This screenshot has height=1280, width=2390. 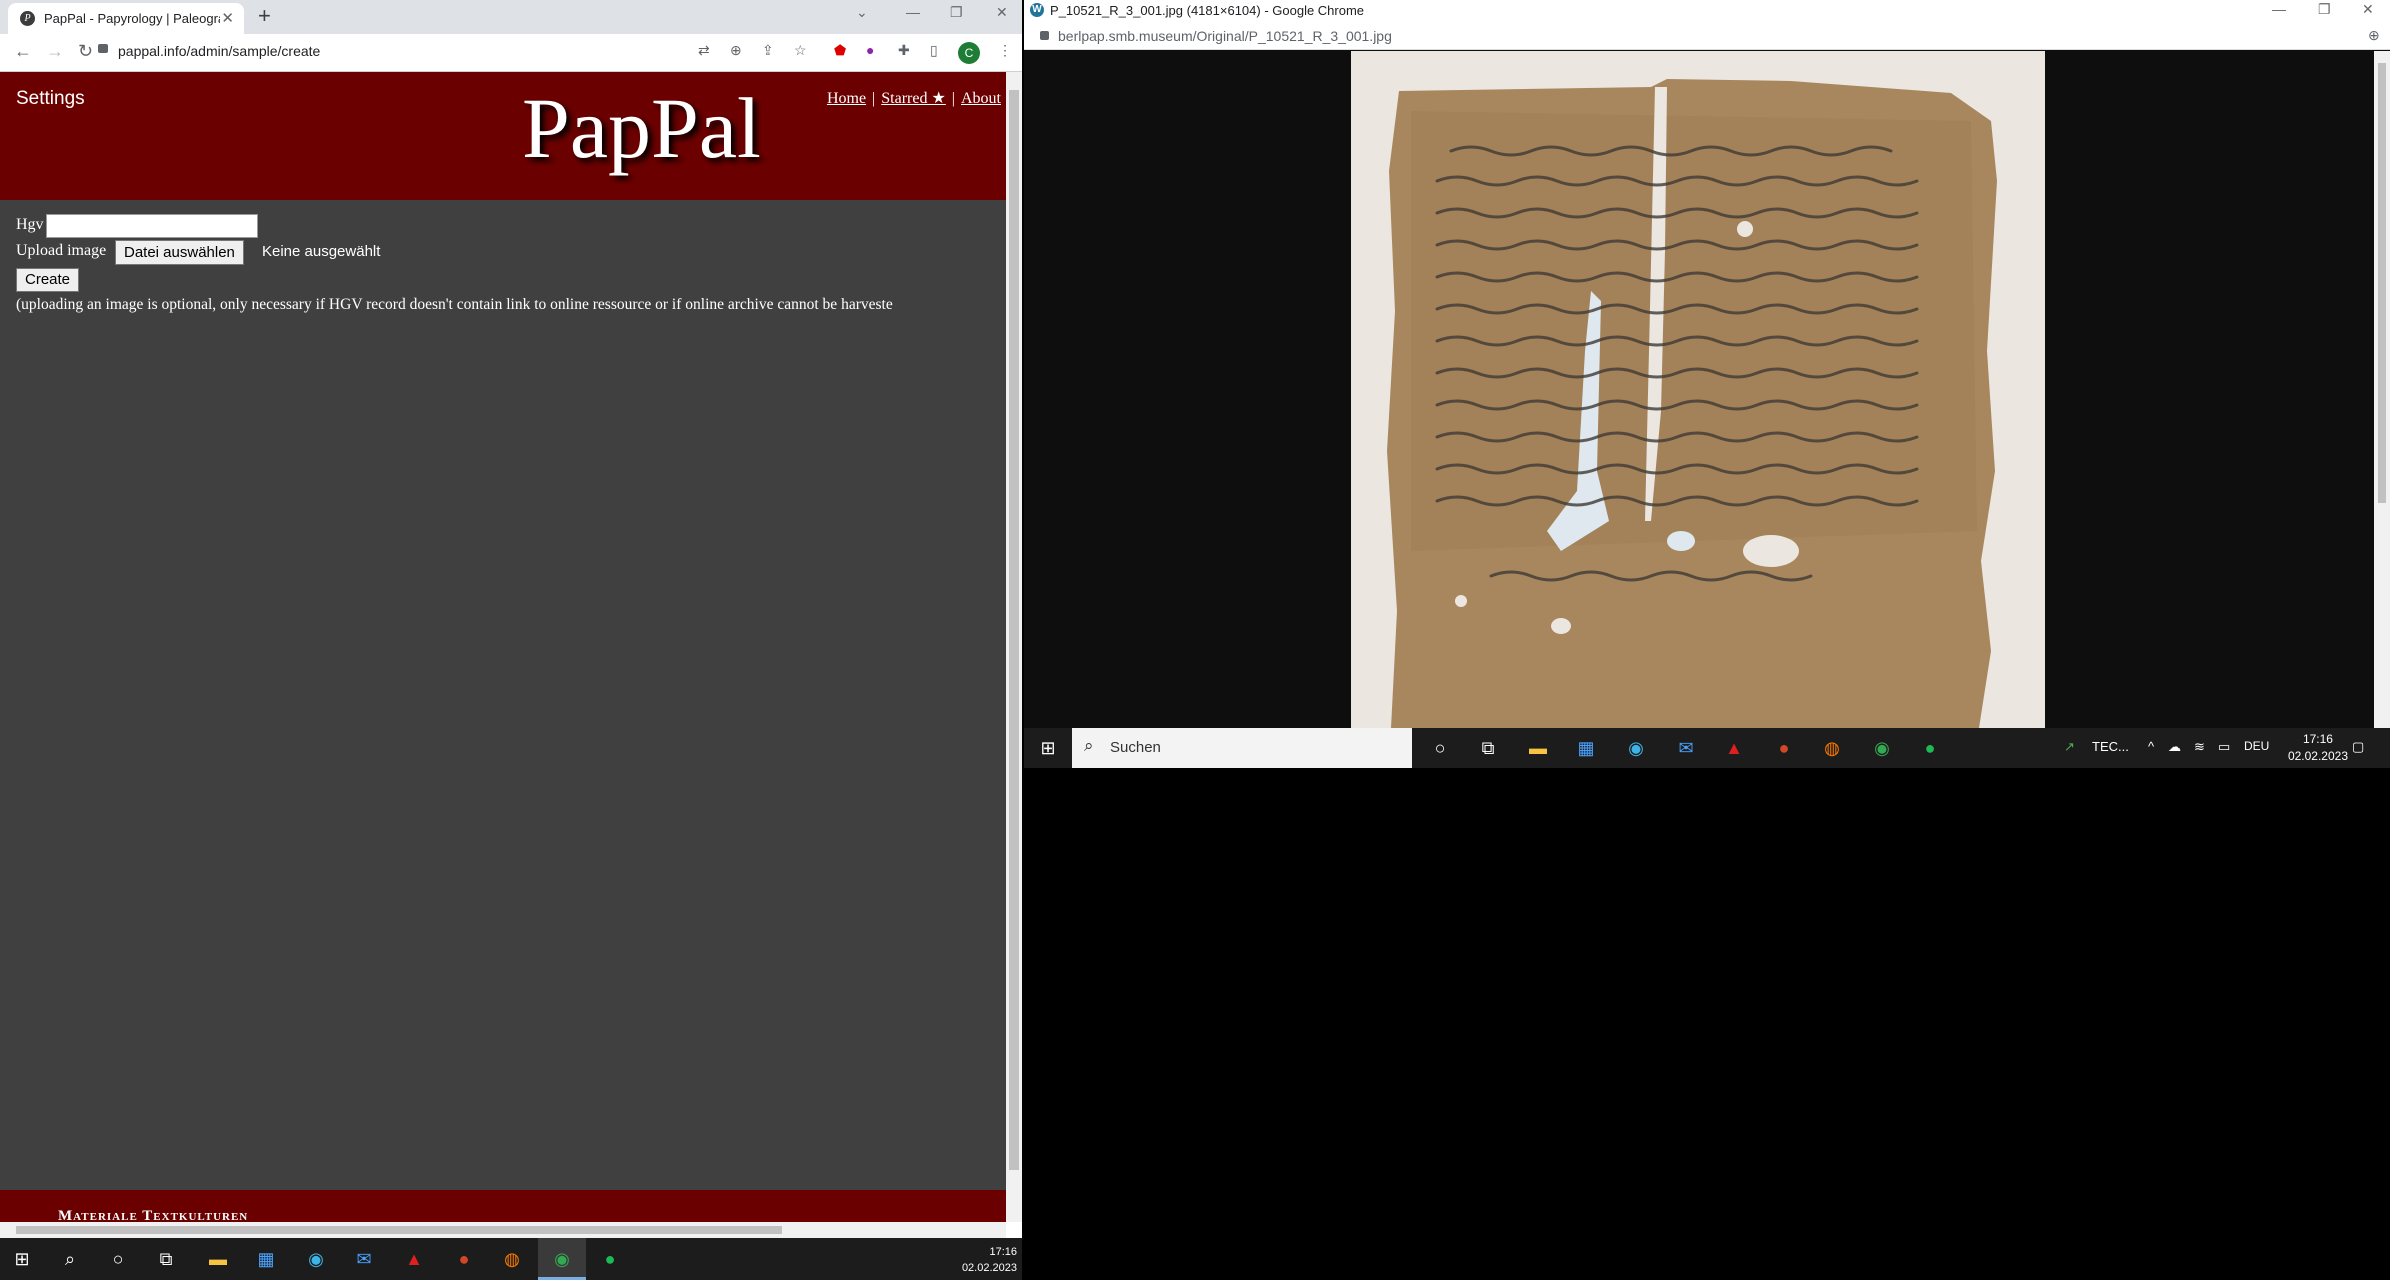 What do you see at coordinates (2174, 747) in the screenshot?
I see `onedrive-icon: ☁` at bounding box center [2174, 747].